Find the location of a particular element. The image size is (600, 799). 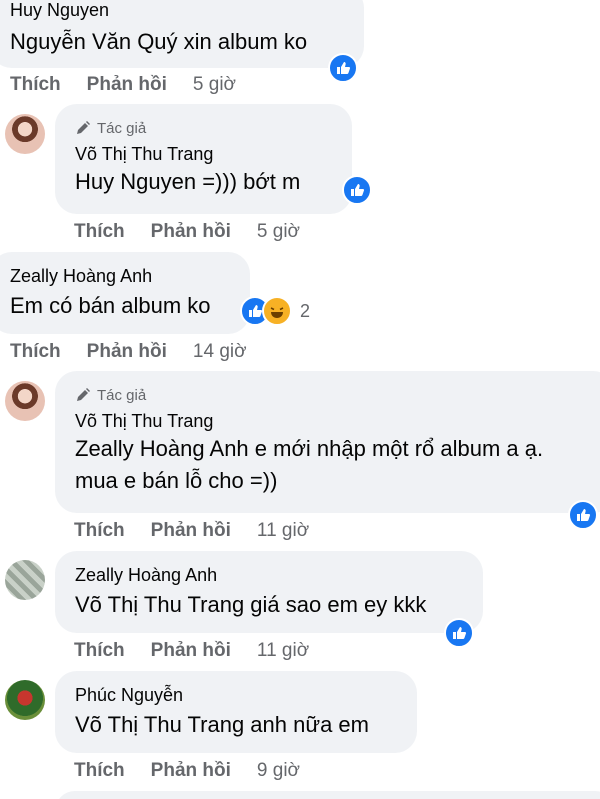

comment-text: Huy Nguyen =))) bớt m is located at coordinates (213, 182).